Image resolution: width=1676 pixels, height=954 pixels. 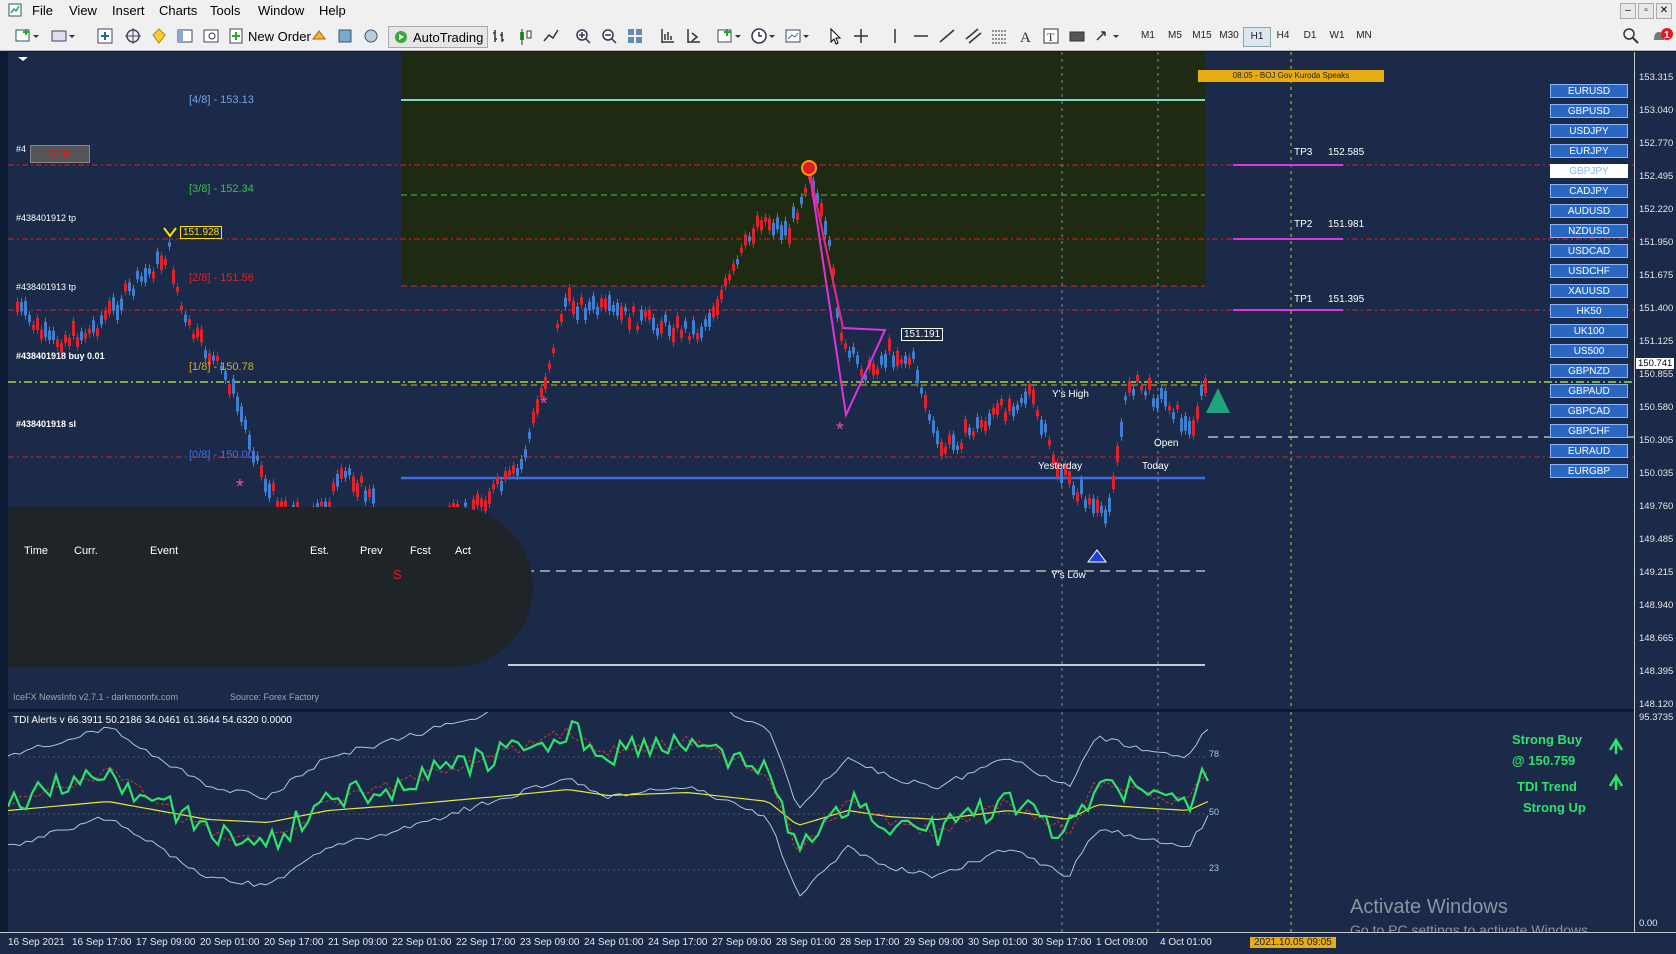 What do you see at coordinates (730, 36) in the screenshot?
I see `indicators-icon` at bounding box center [730, 36].